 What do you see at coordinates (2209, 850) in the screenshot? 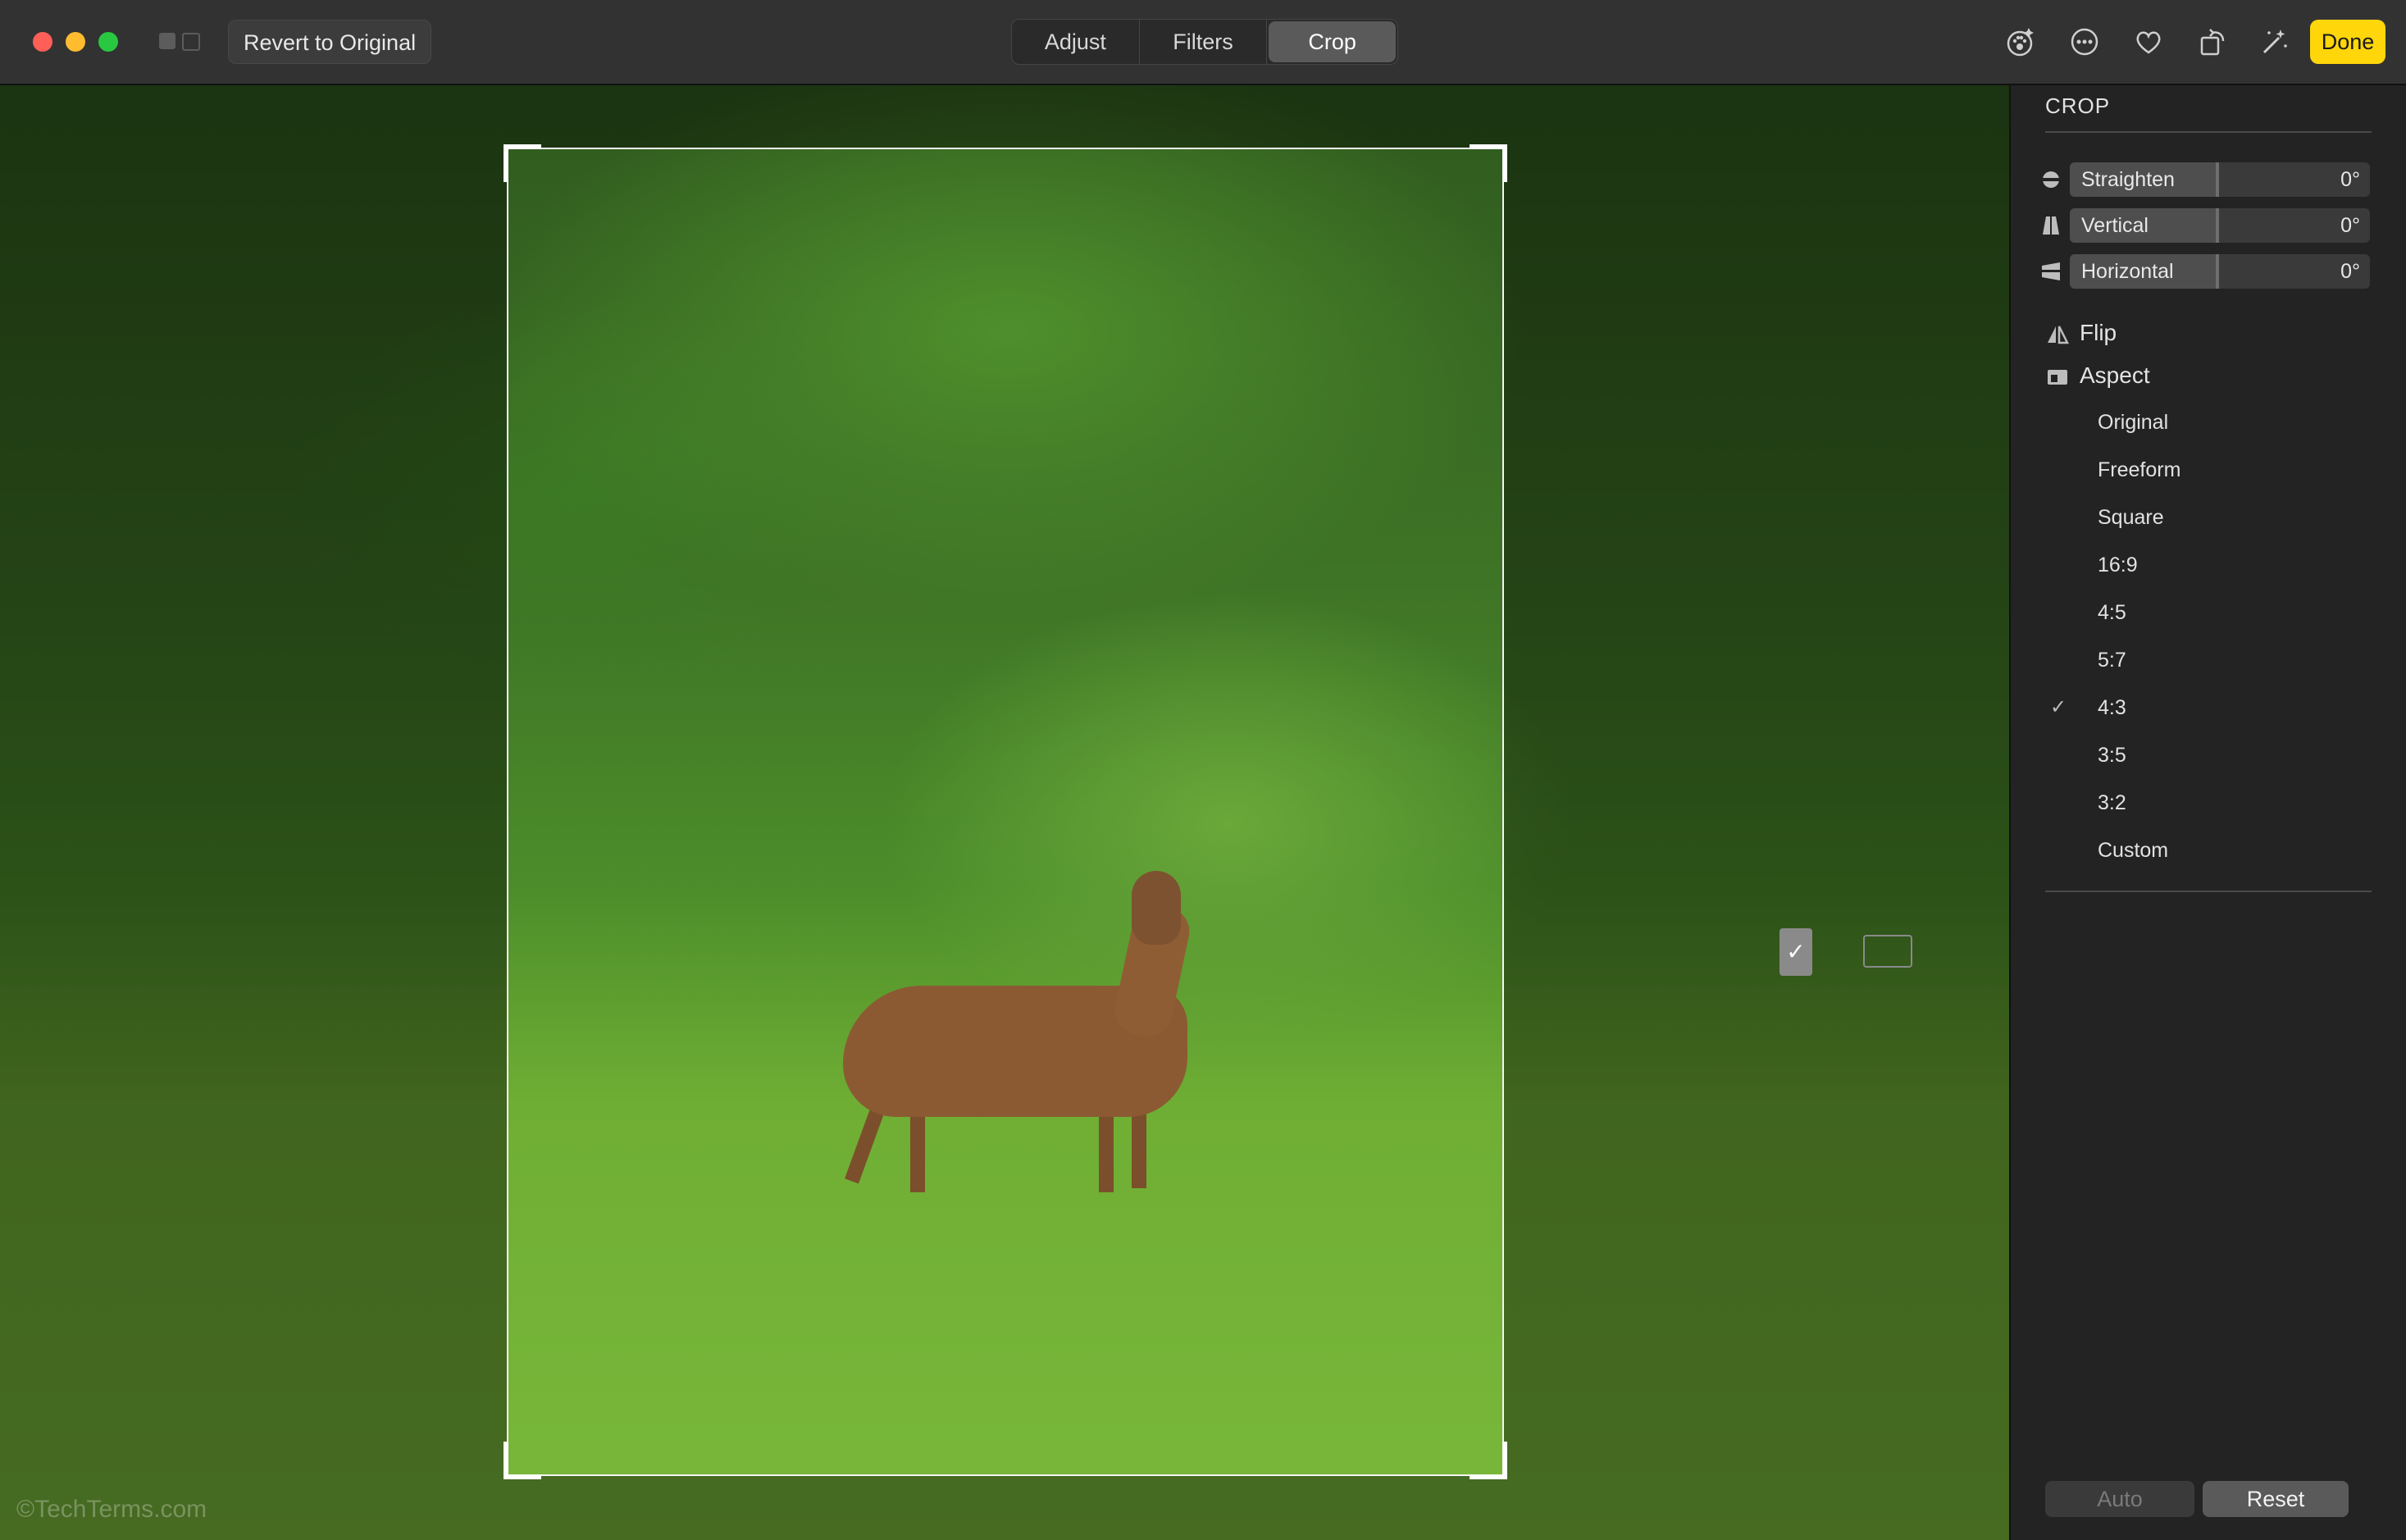
I see `aspect-option-custom: Custom` at bounding box center [2209, 850].